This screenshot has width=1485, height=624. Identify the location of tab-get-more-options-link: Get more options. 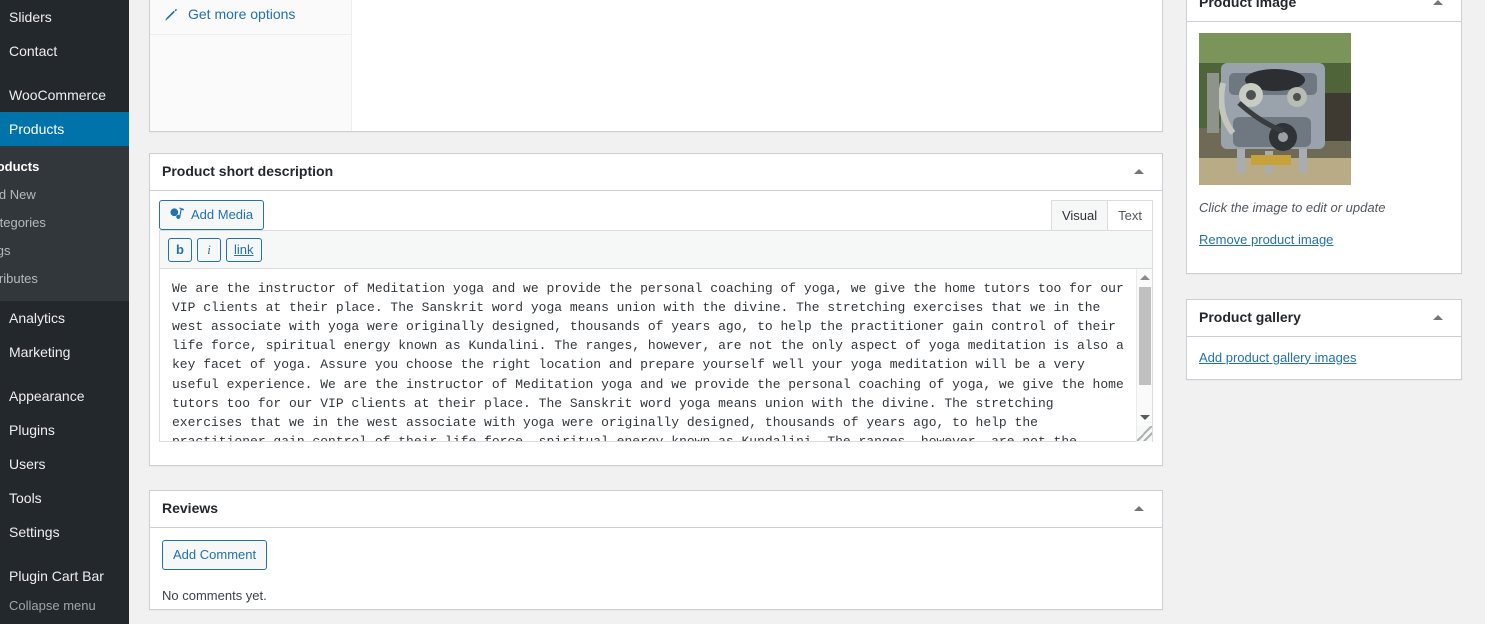
(250, 17).